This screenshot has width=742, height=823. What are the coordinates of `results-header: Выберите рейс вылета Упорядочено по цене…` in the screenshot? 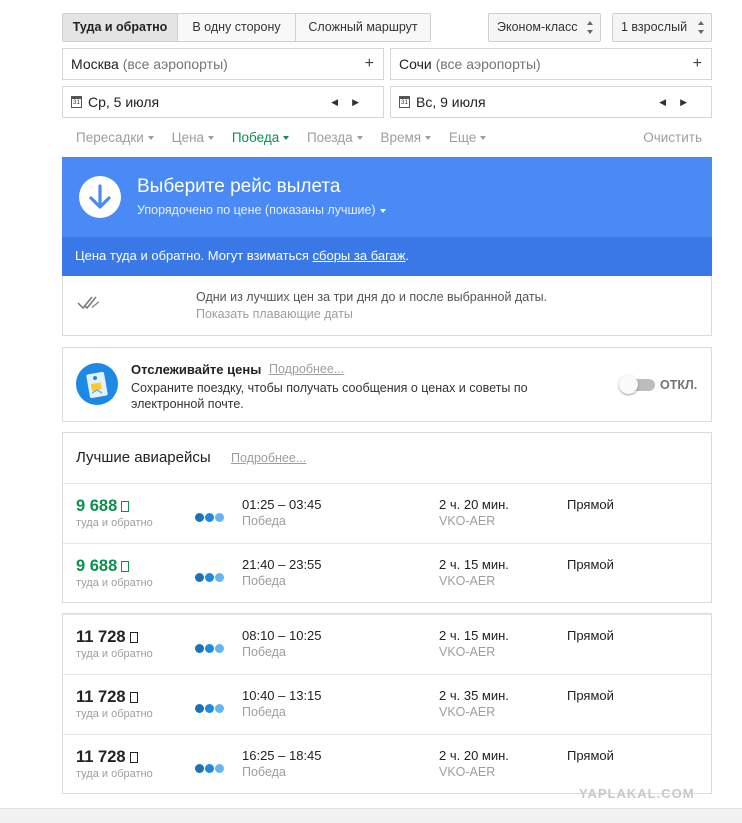 It's located at (387, 197).